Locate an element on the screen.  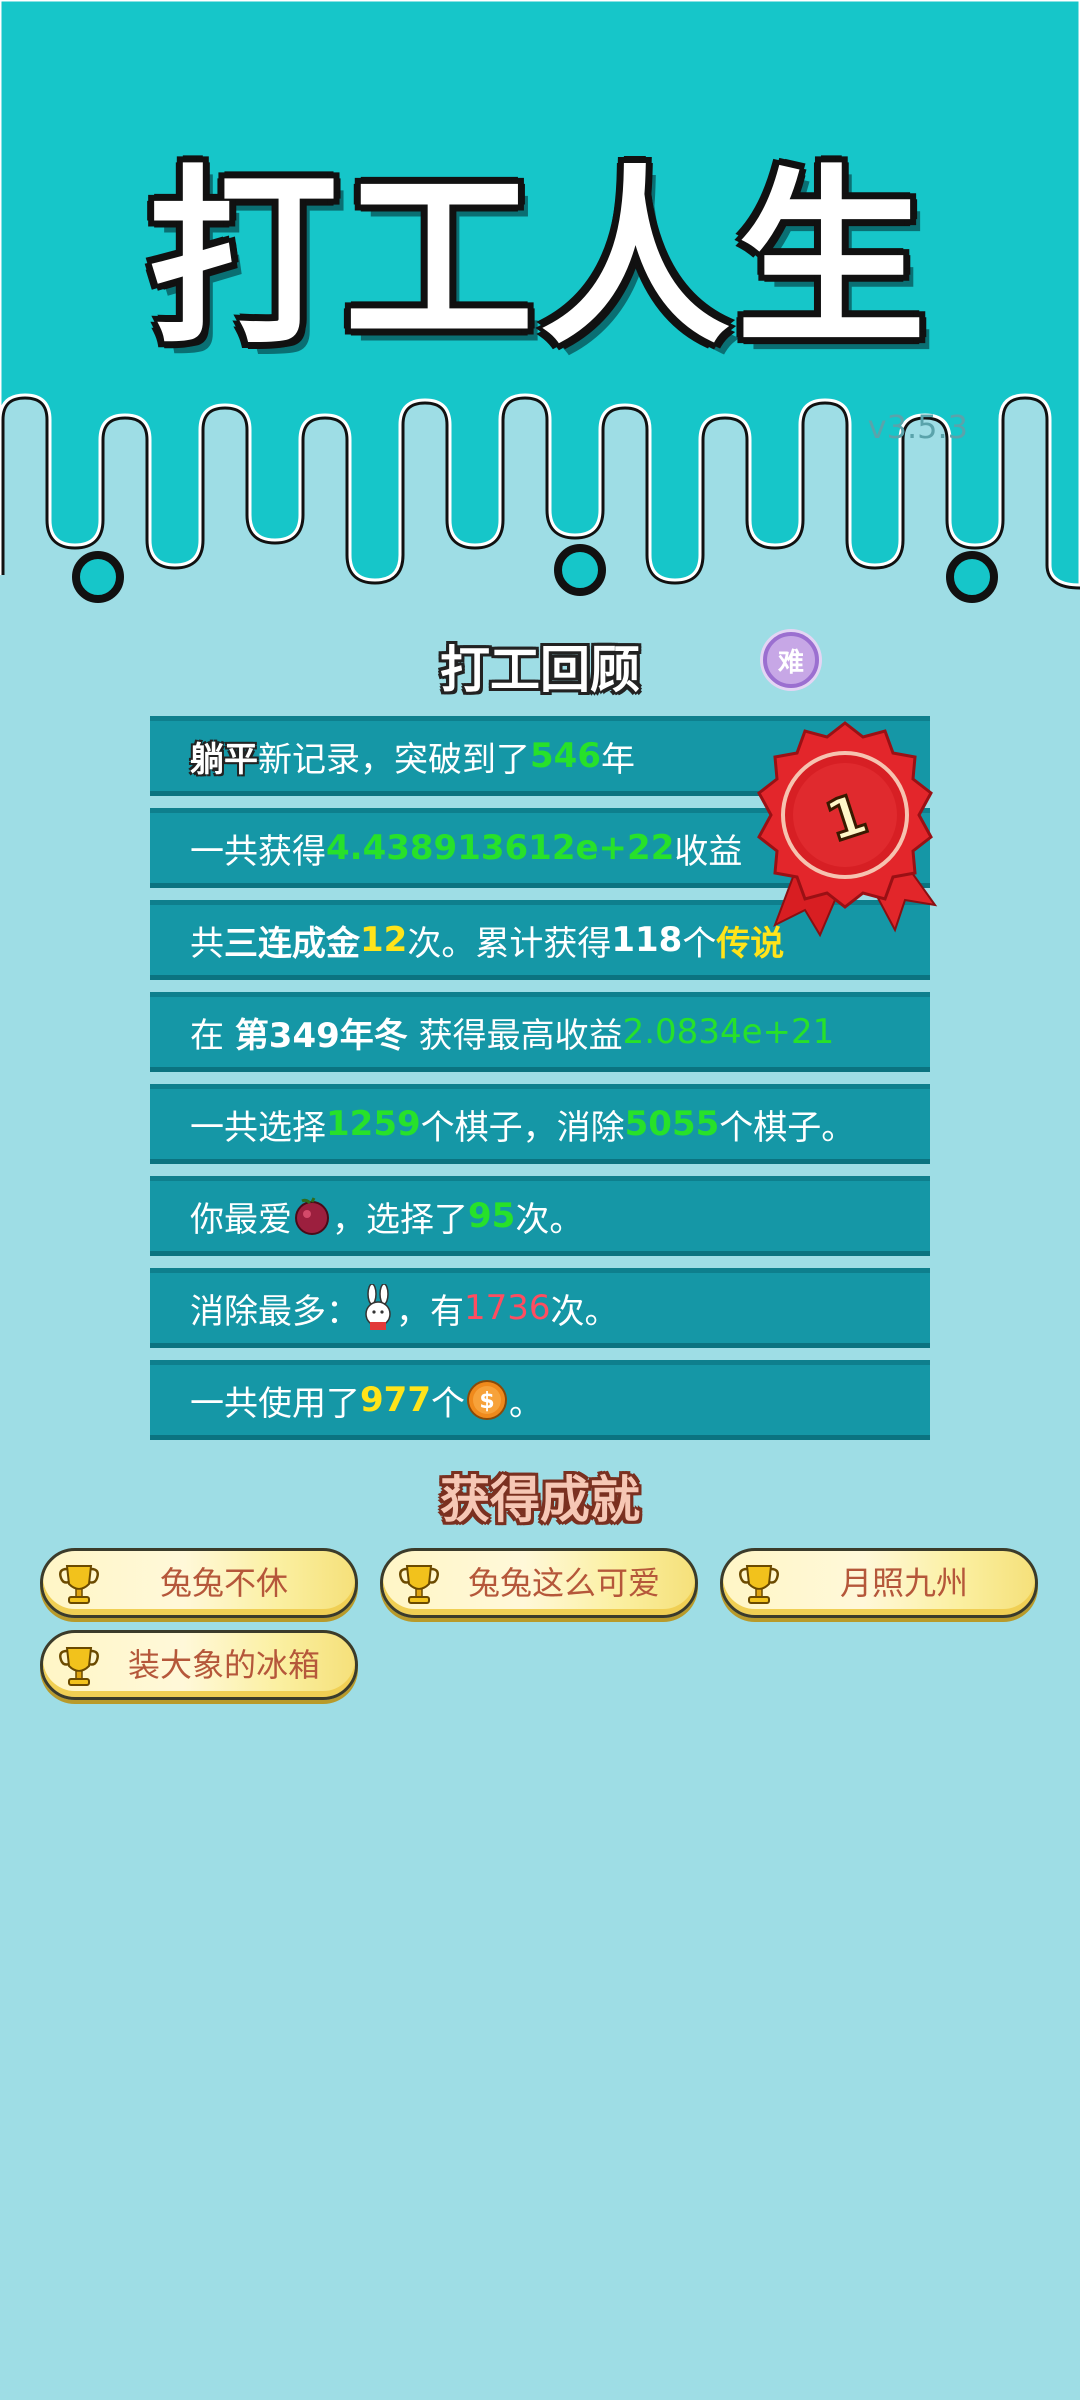
achievement-badge: 月照九州 is located at coordinates (879, 1583).